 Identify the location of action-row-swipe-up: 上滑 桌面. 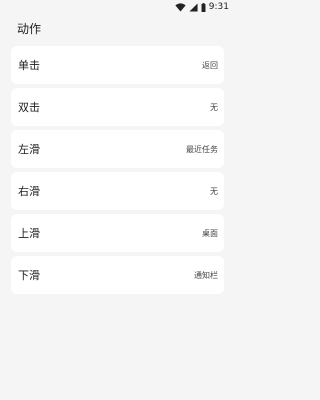
(117, 233).